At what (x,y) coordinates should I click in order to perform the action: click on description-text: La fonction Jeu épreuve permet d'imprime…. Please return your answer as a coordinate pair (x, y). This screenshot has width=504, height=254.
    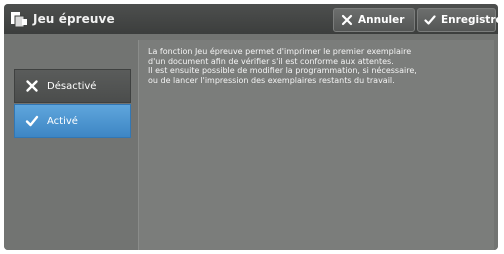
    Looking at the image, I should click on (282, 66).